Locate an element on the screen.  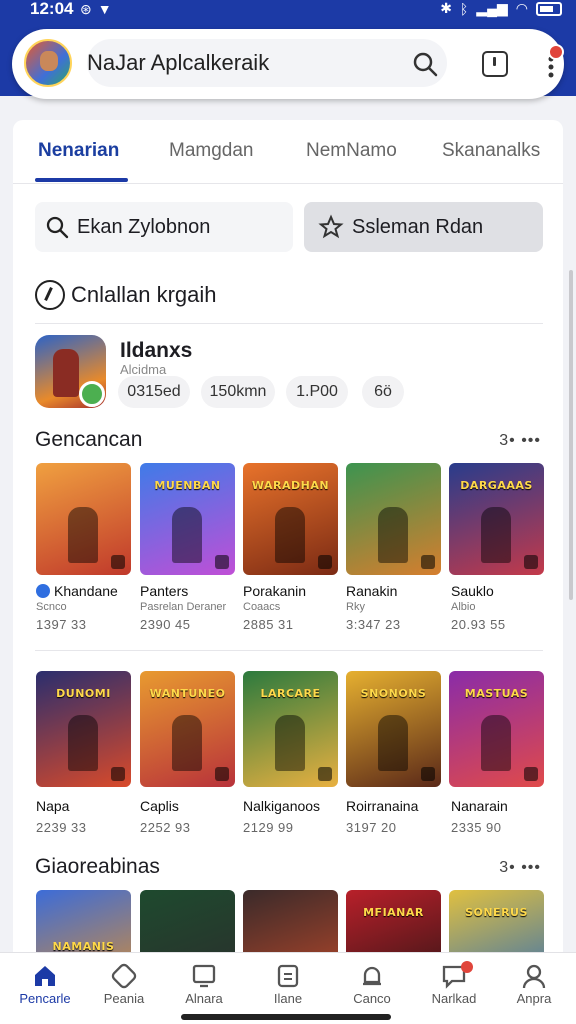
game-title: Caplis is located at coordinates (159, 806).